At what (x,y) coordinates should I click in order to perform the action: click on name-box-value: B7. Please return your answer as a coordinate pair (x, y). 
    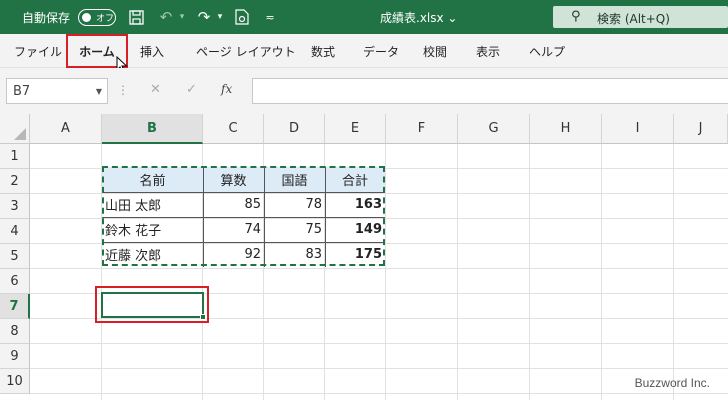
    Looking at the image, I should click on (22, 91).